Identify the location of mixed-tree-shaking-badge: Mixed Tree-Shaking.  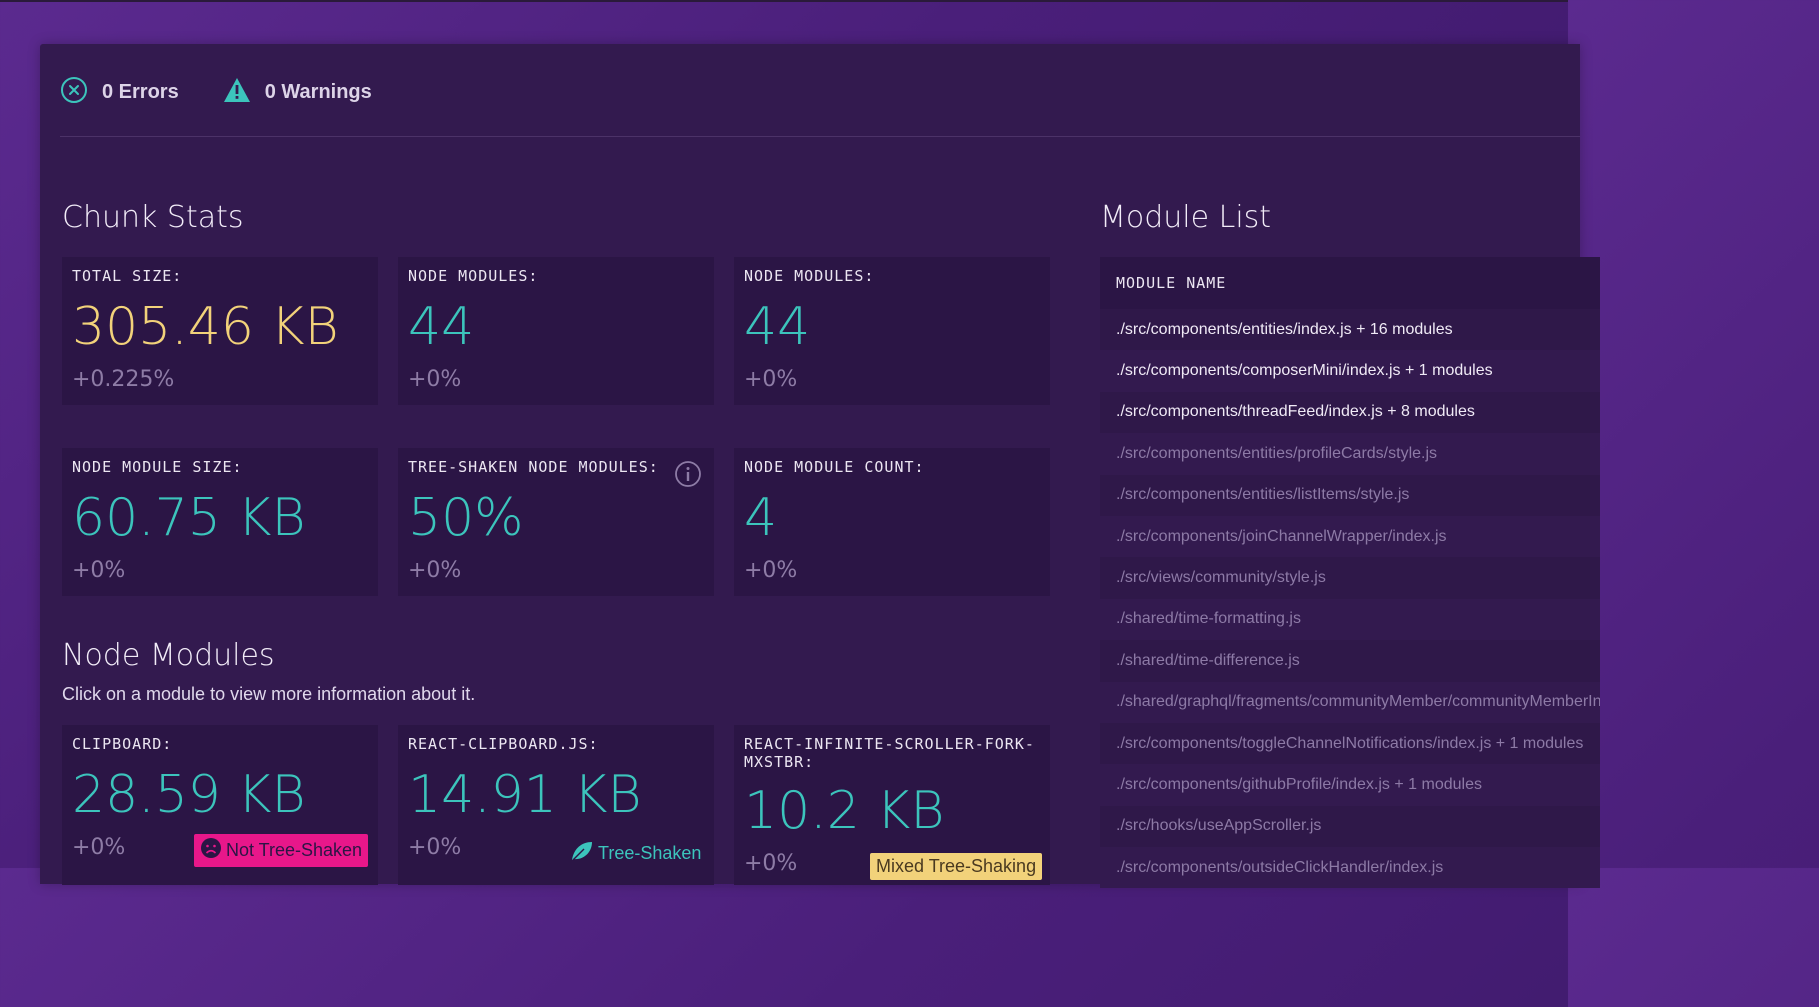
(956, 866).